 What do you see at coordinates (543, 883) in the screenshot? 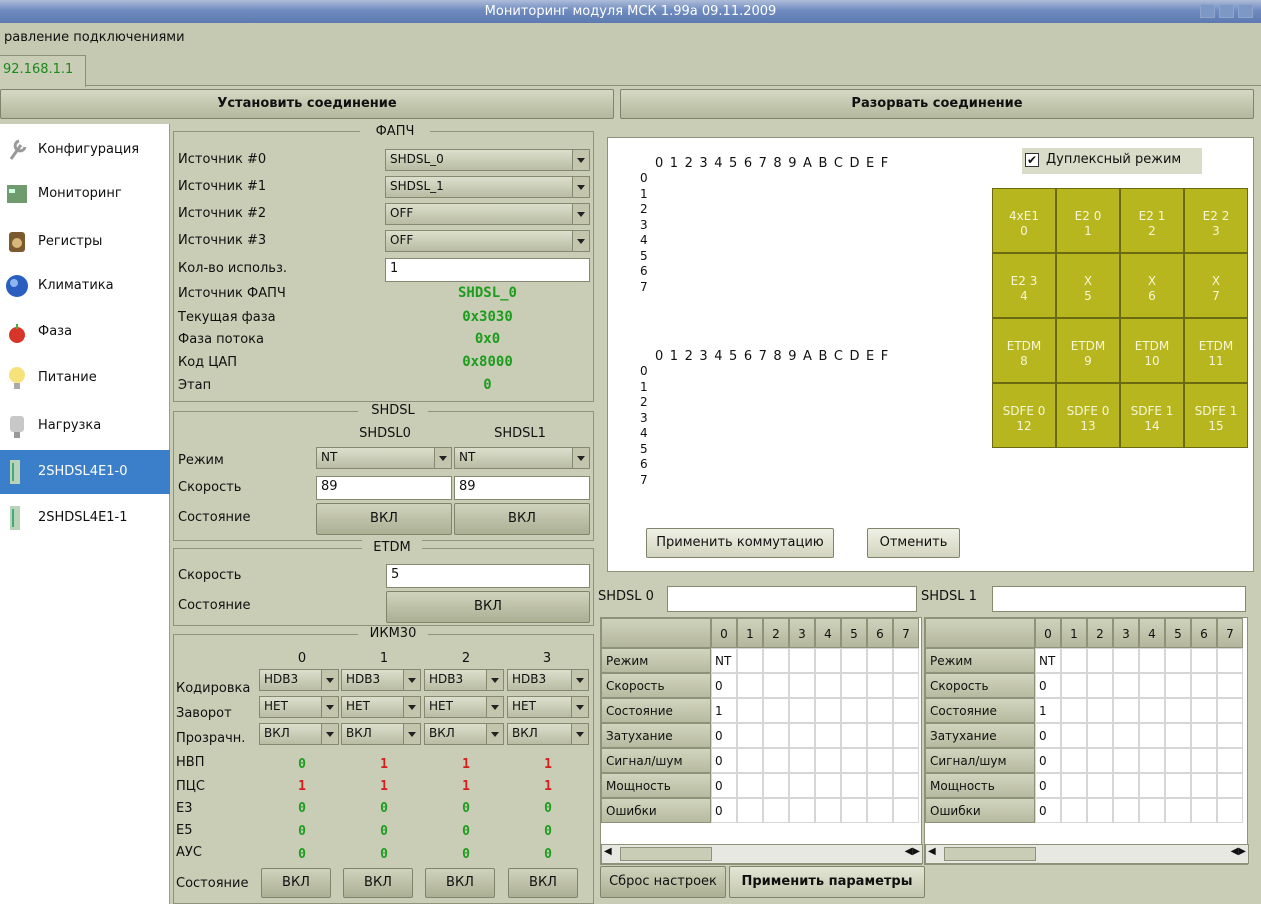
I see `ikm3-state-button: ВКЛ` at bounding box center [543, 883].